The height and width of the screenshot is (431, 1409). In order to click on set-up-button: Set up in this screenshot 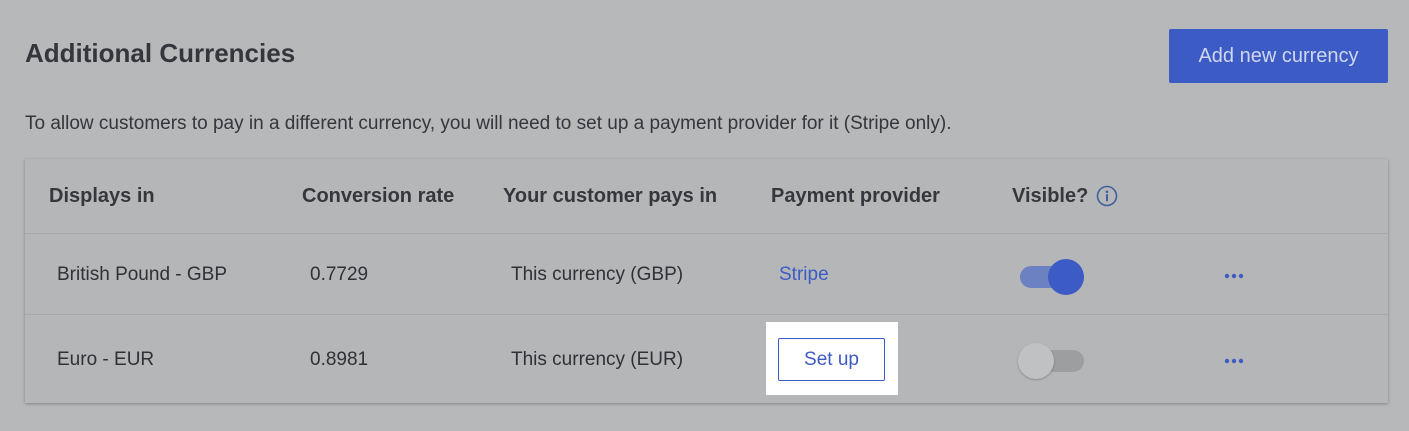, I will do `click(831, 359)`.